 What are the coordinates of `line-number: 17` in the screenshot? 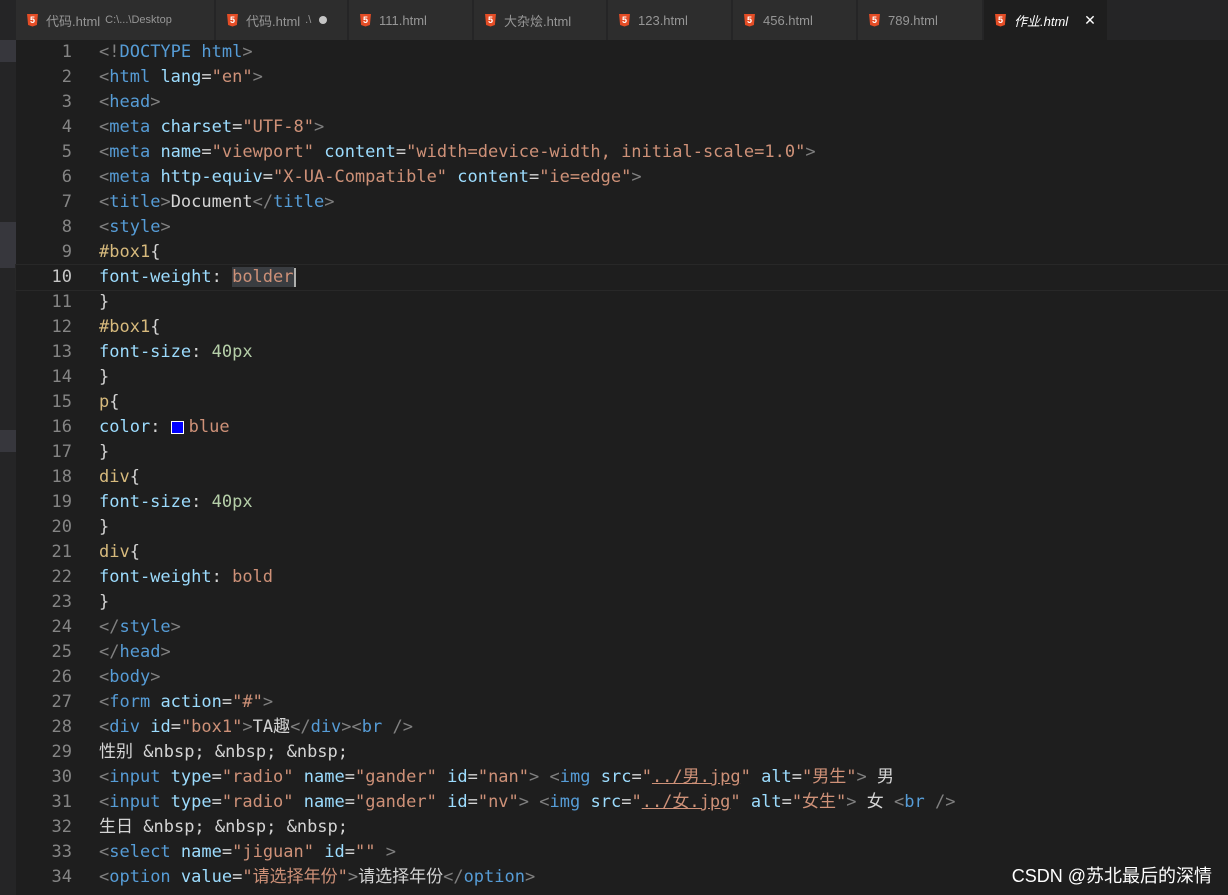 It's located at (61, 452).